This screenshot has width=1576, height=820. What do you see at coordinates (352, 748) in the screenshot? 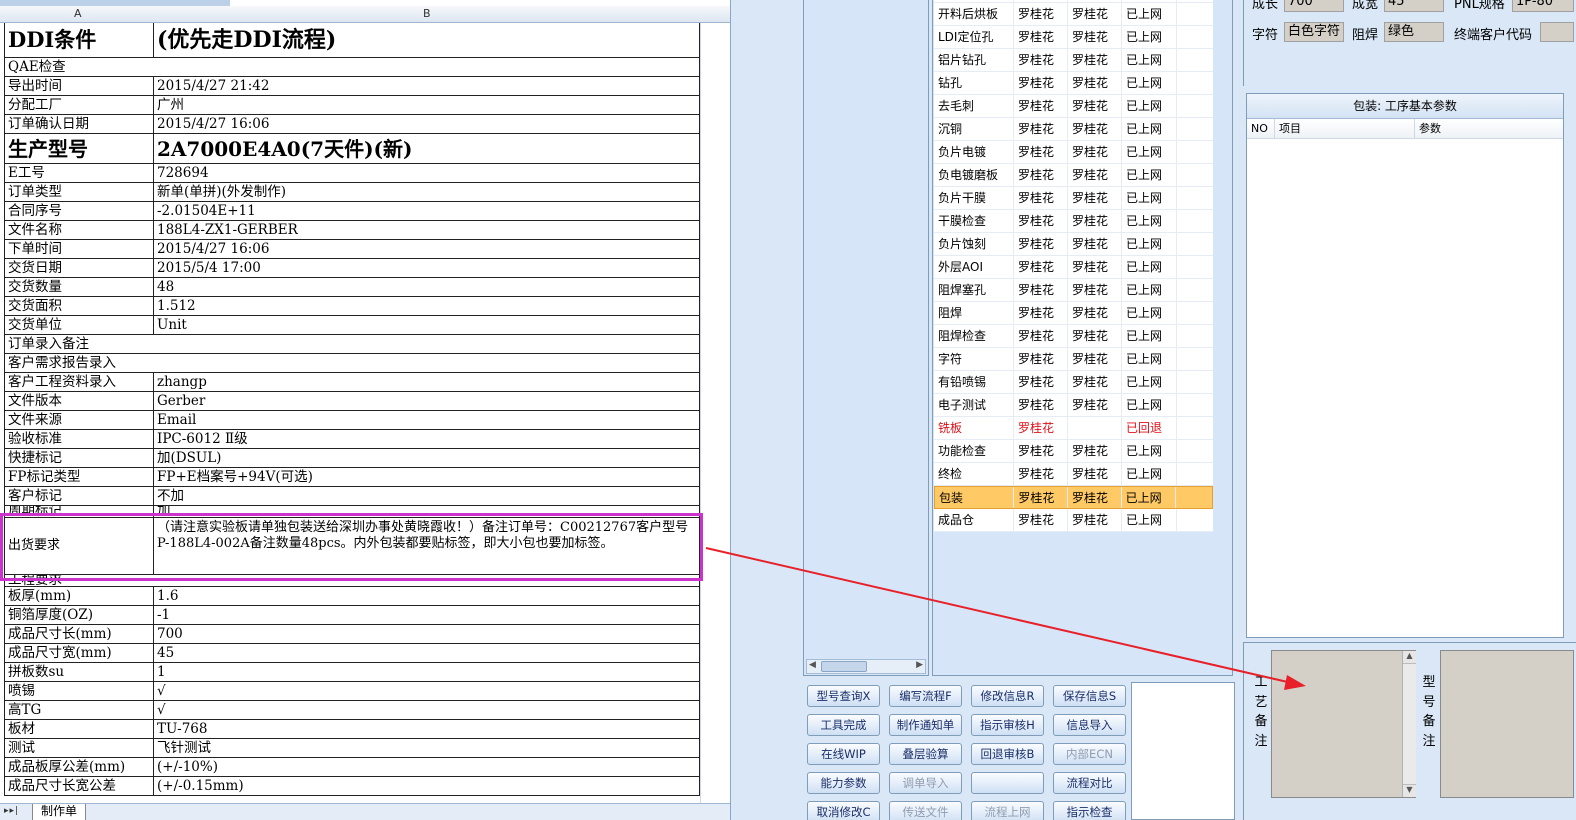
I see `sheet-row: 测试 飞针测试` at bounding box center [352, 748].